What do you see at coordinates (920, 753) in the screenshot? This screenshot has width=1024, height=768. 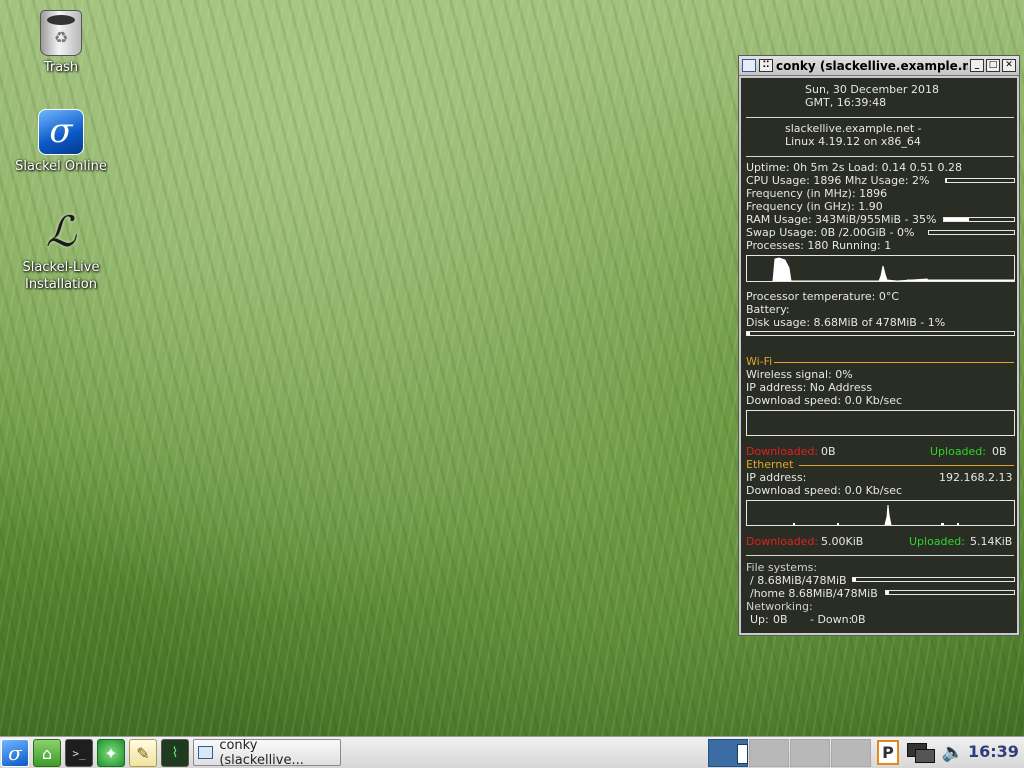 I see `network-icon` at bounding box center [920, 753].